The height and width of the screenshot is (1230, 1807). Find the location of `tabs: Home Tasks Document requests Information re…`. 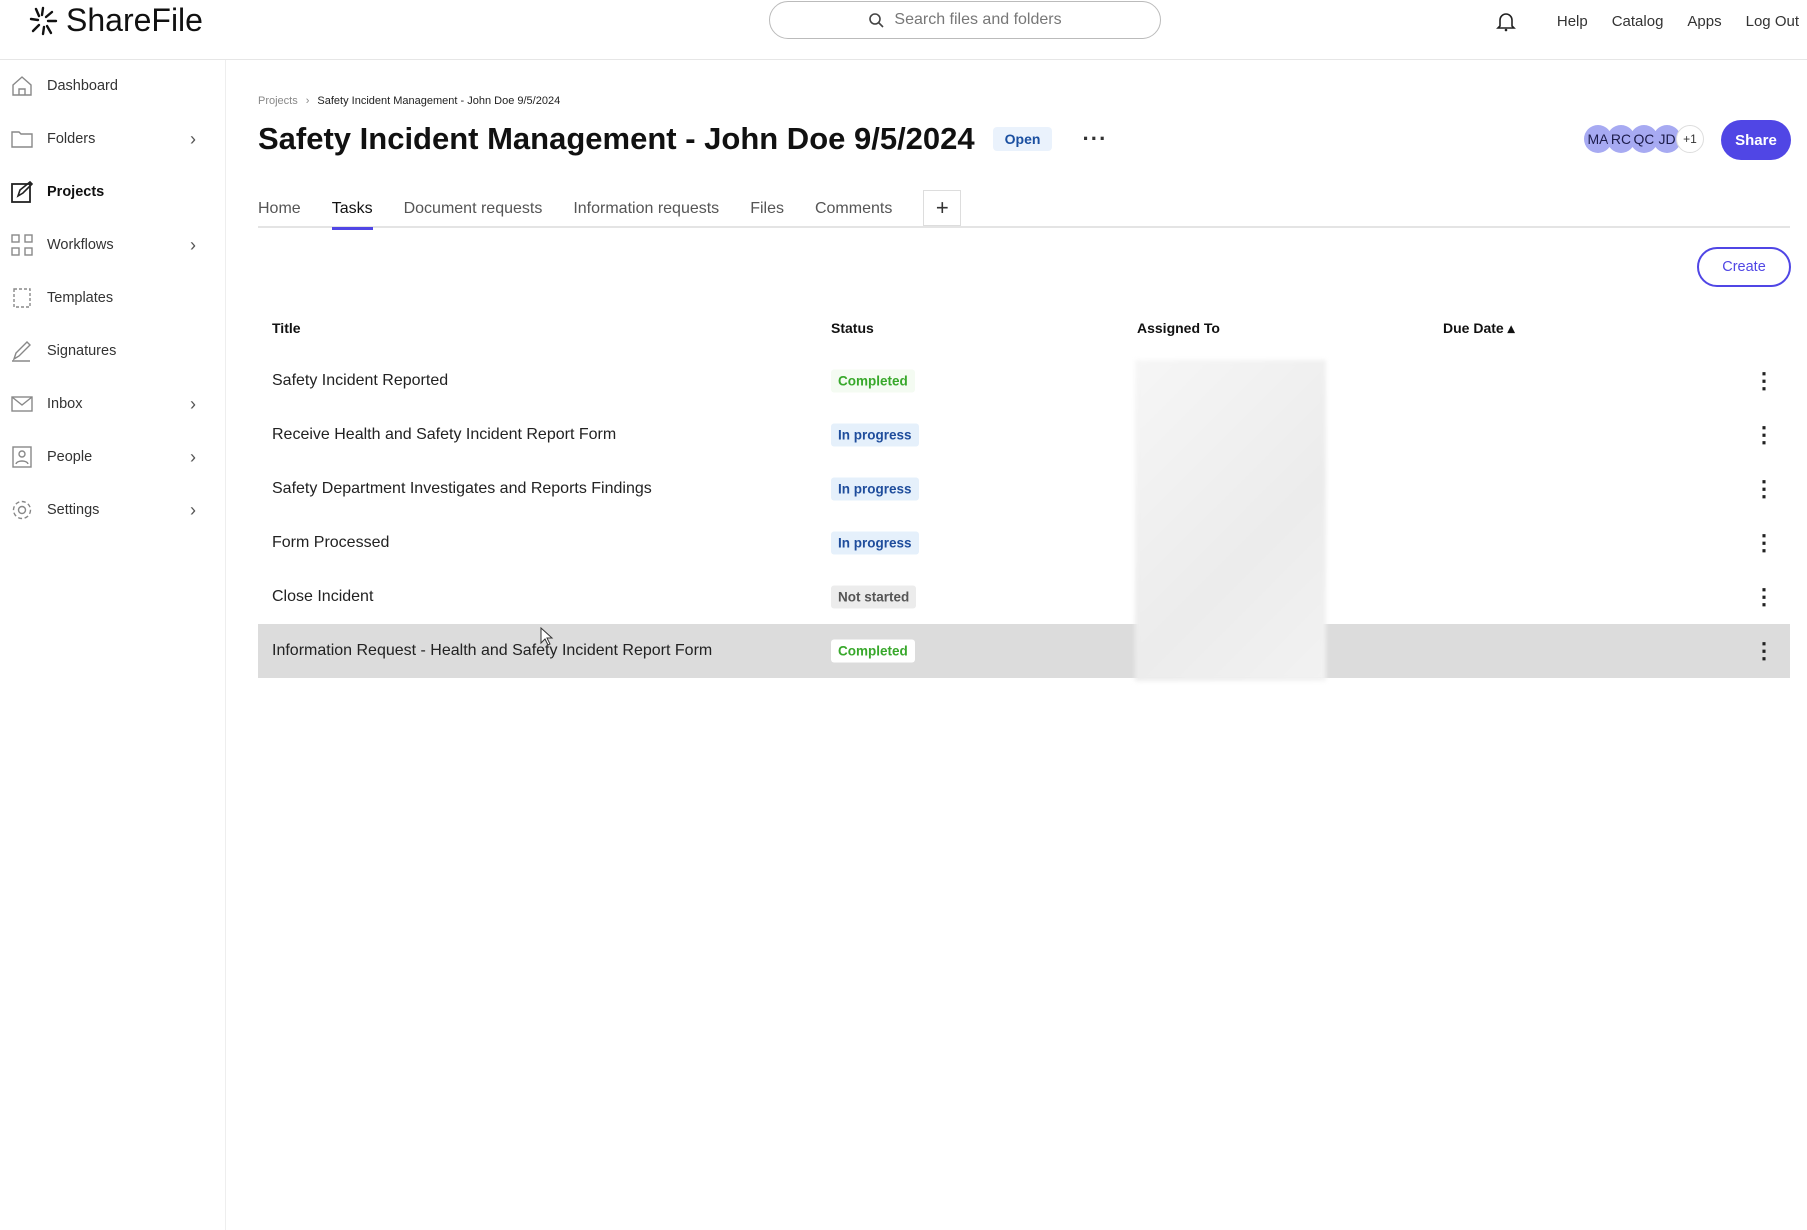

tabs: Home Tasks Document requests Information re… is located at coordinates (1024, 210).